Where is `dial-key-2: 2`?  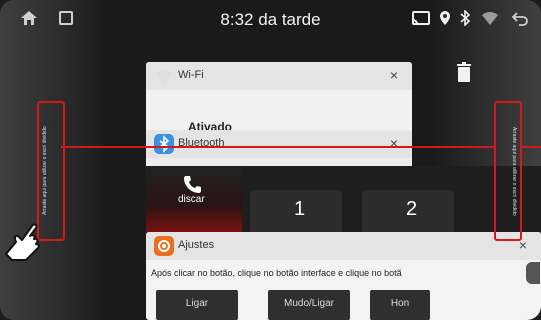
dial-key-2: 2 is located at coordinates (408, 212).